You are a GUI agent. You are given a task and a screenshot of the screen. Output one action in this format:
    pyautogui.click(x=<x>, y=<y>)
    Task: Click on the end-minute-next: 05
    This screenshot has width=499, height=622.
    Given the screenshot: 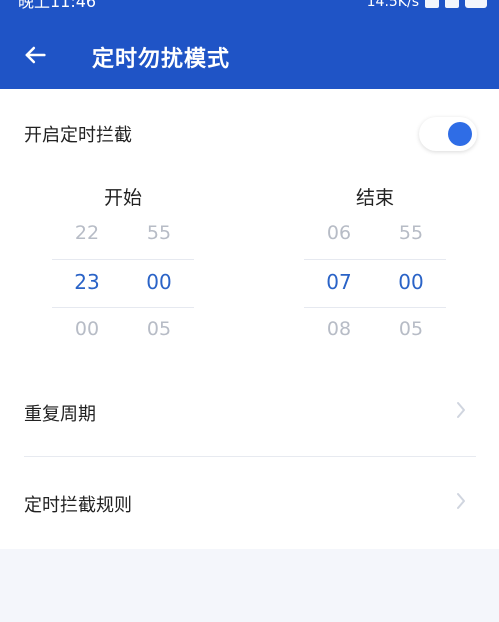 What is the action you would take?
    pyautogui.click(x=411, y=329)
    